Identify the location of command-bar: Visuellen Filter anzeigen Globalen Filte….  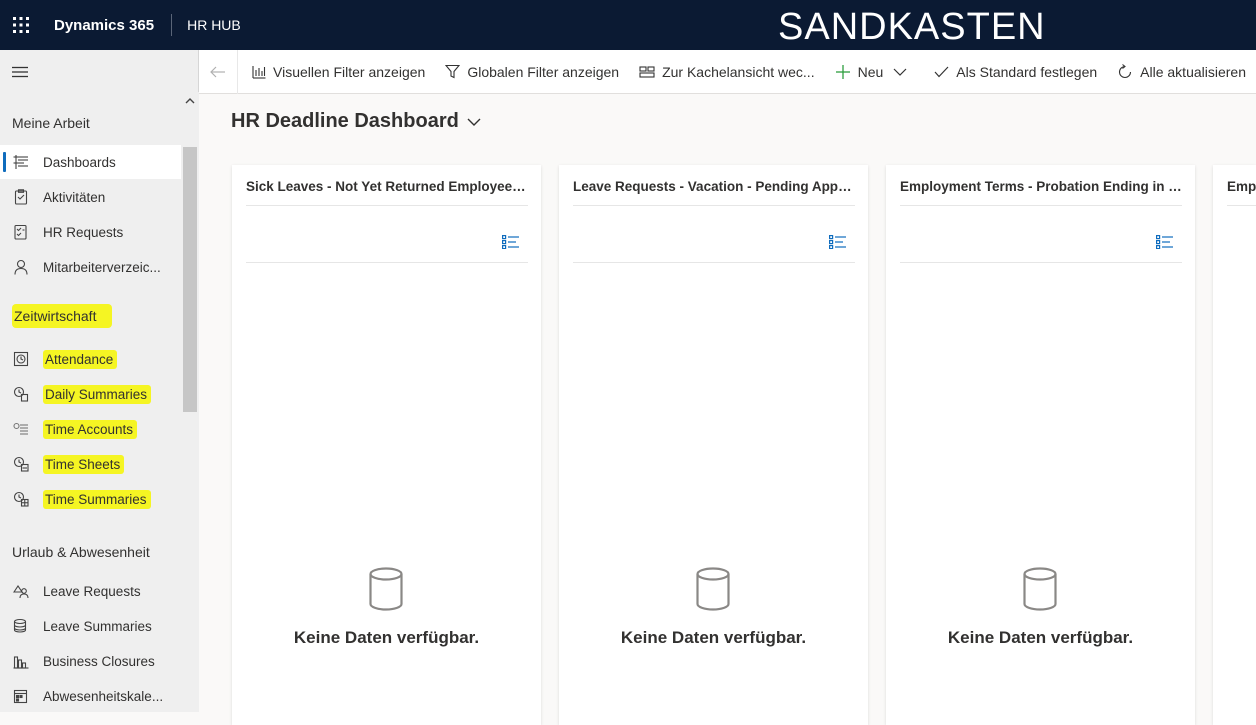
(727, 71).